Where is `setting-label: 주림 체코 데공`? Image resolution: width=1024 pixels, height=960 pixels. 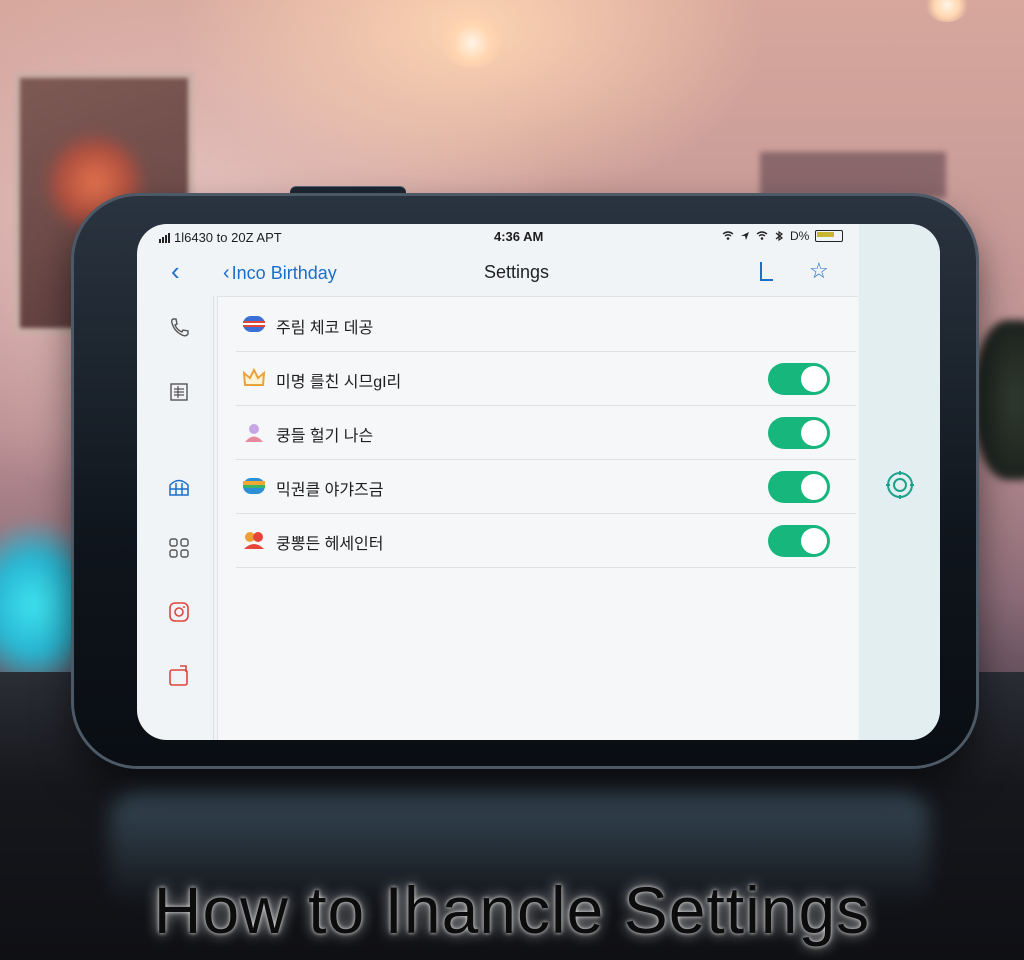
setting-label: 주림 체코 데공 is located at coordinates (325, 328).